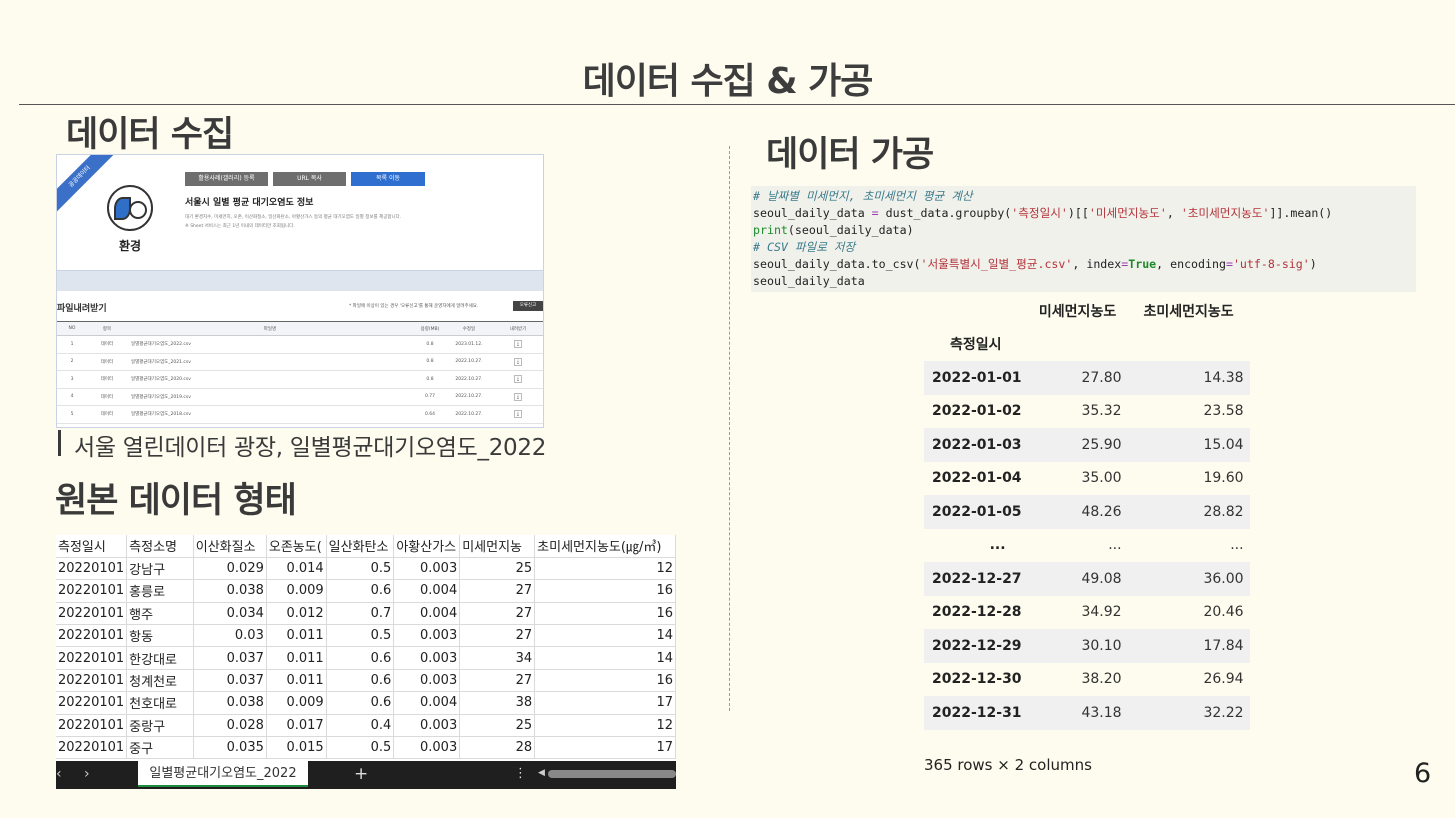 The height and width of the screenshot is (818, 1455). Describe the element at coordinates (270, 344) in the screenshot. I see `file-name-link: 일별평균대기오염도_2022.csv` at that location.